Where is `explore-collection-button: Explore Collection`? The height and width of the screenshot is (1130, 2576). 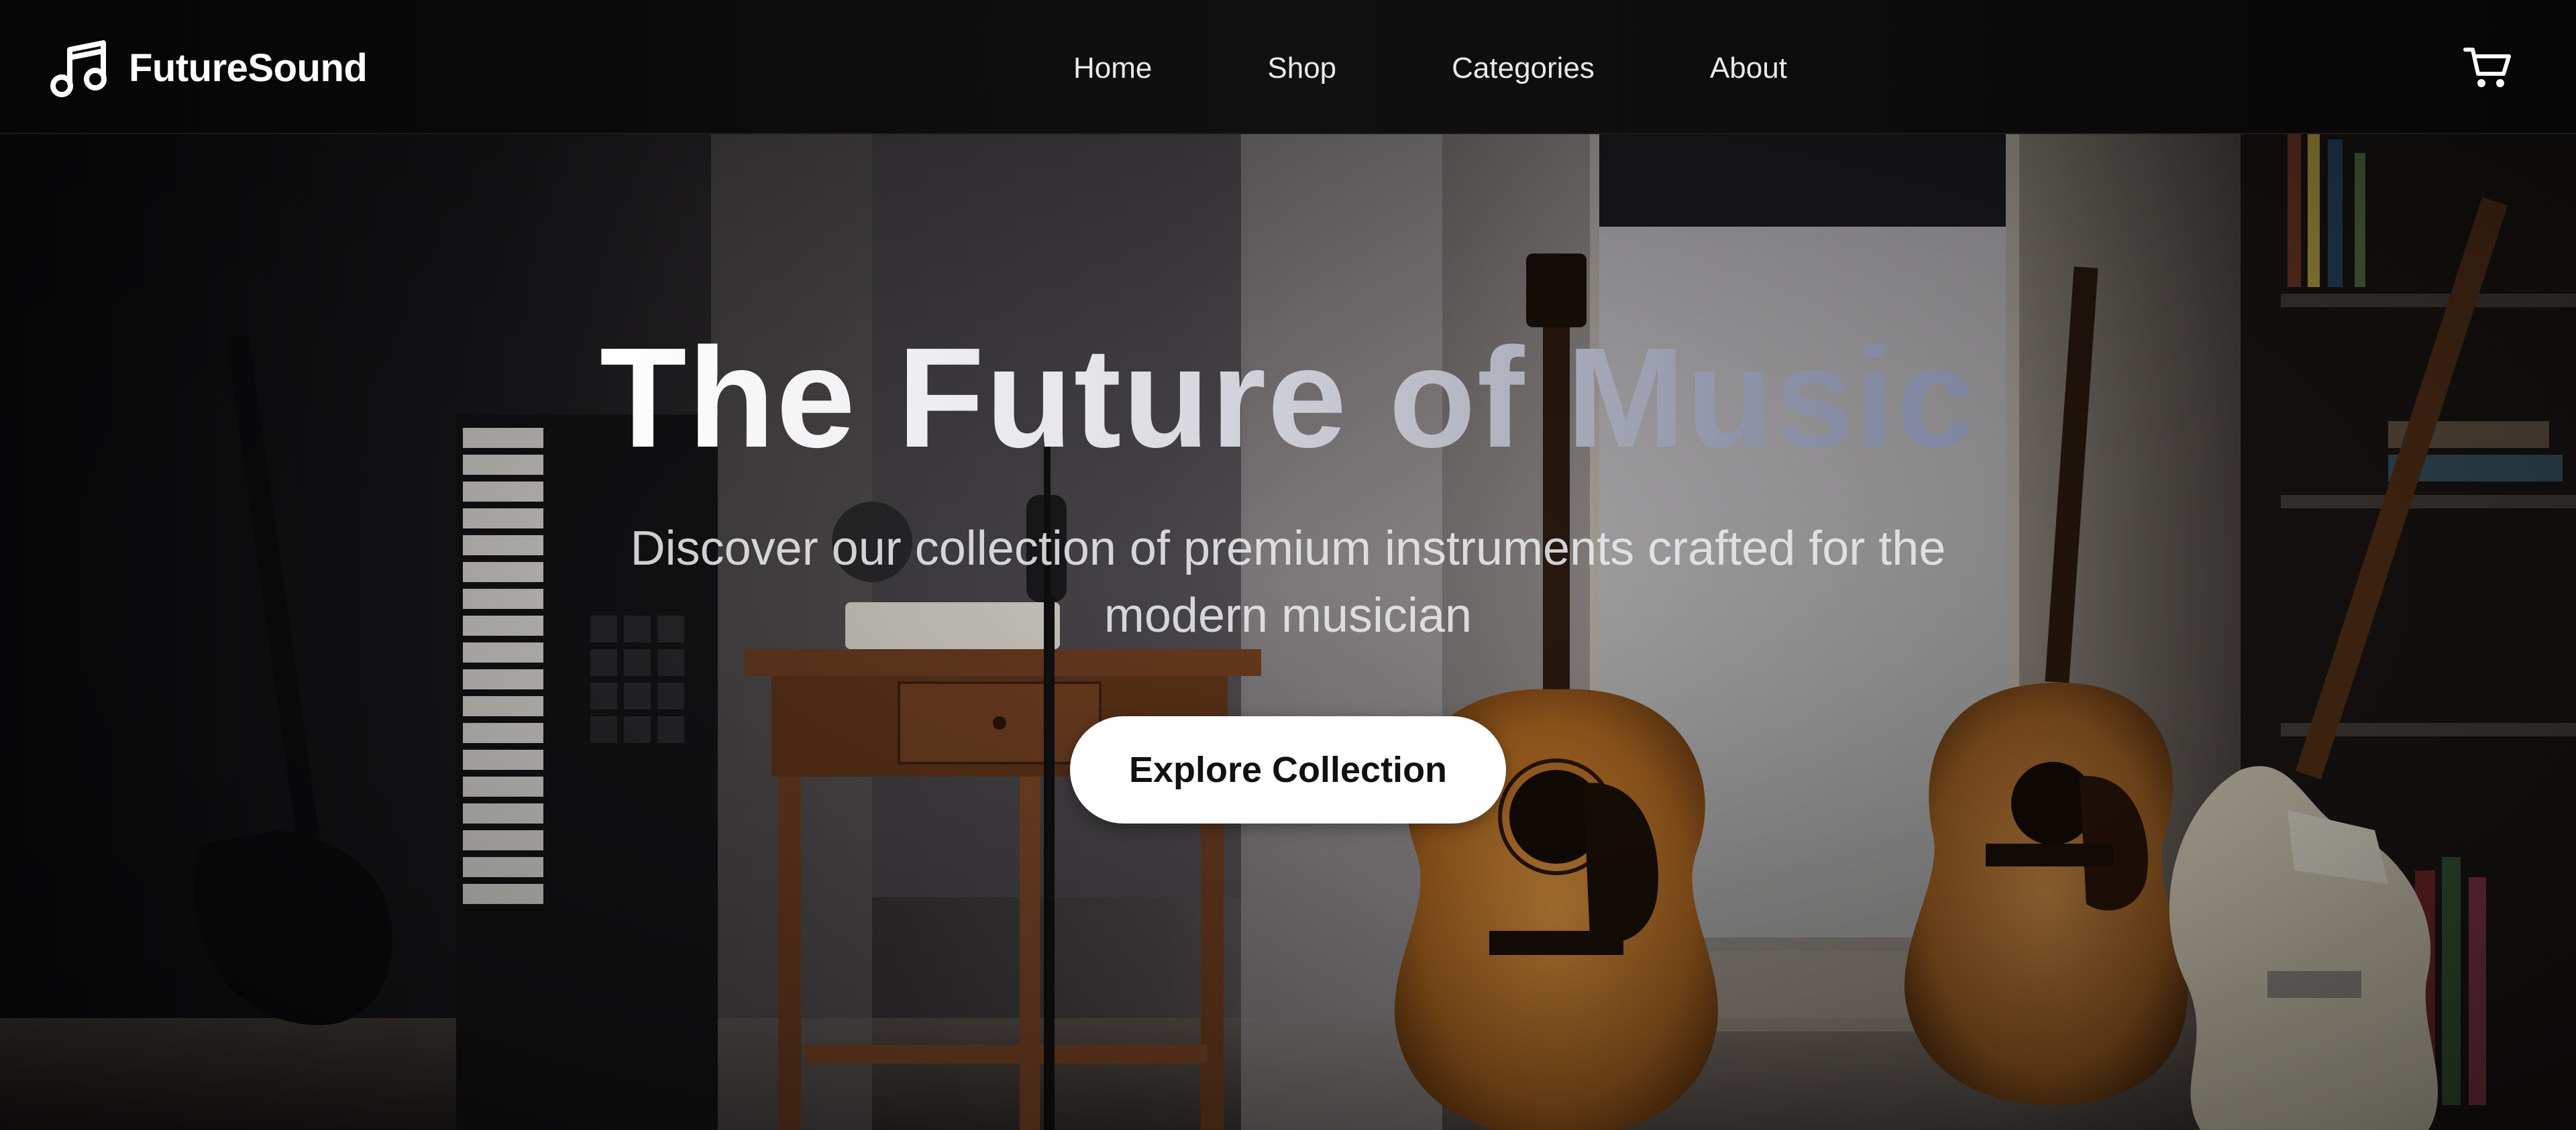
explore-collection-button: Explore Collection is located at coordinates (1288, 770).